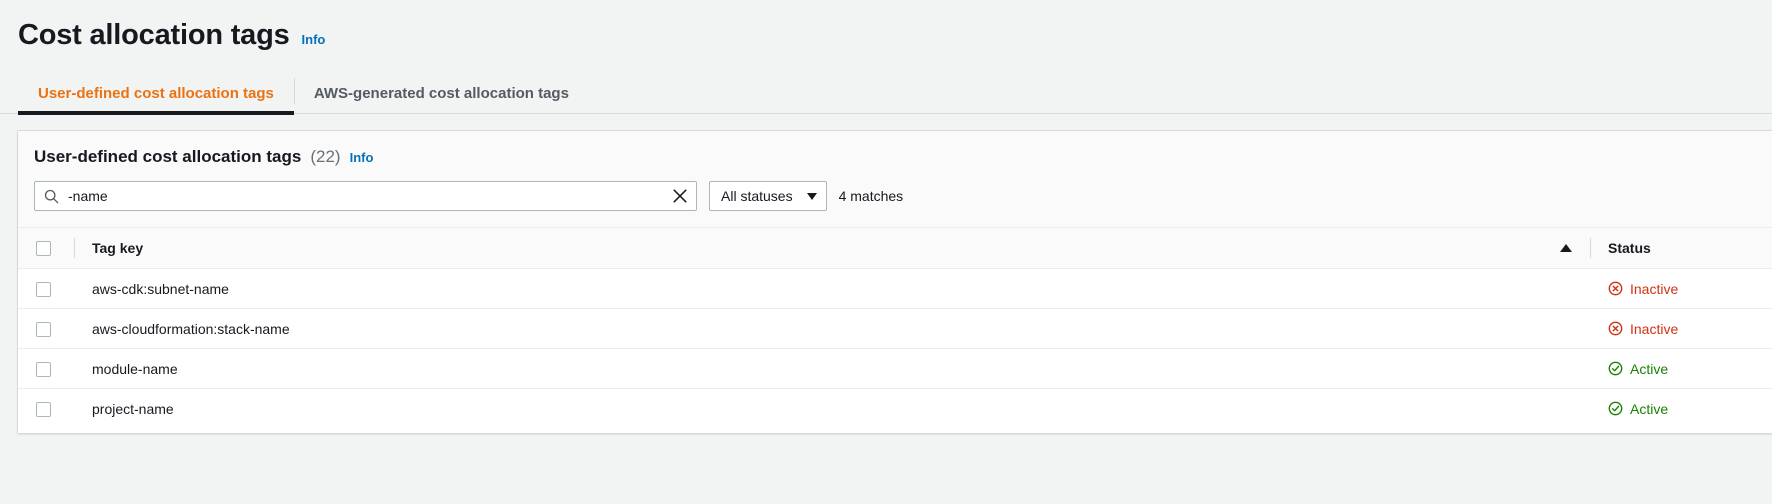 This screenshot has width=1772, height=504. I want to click on table-header: Tag key Status, so click(895, 248).